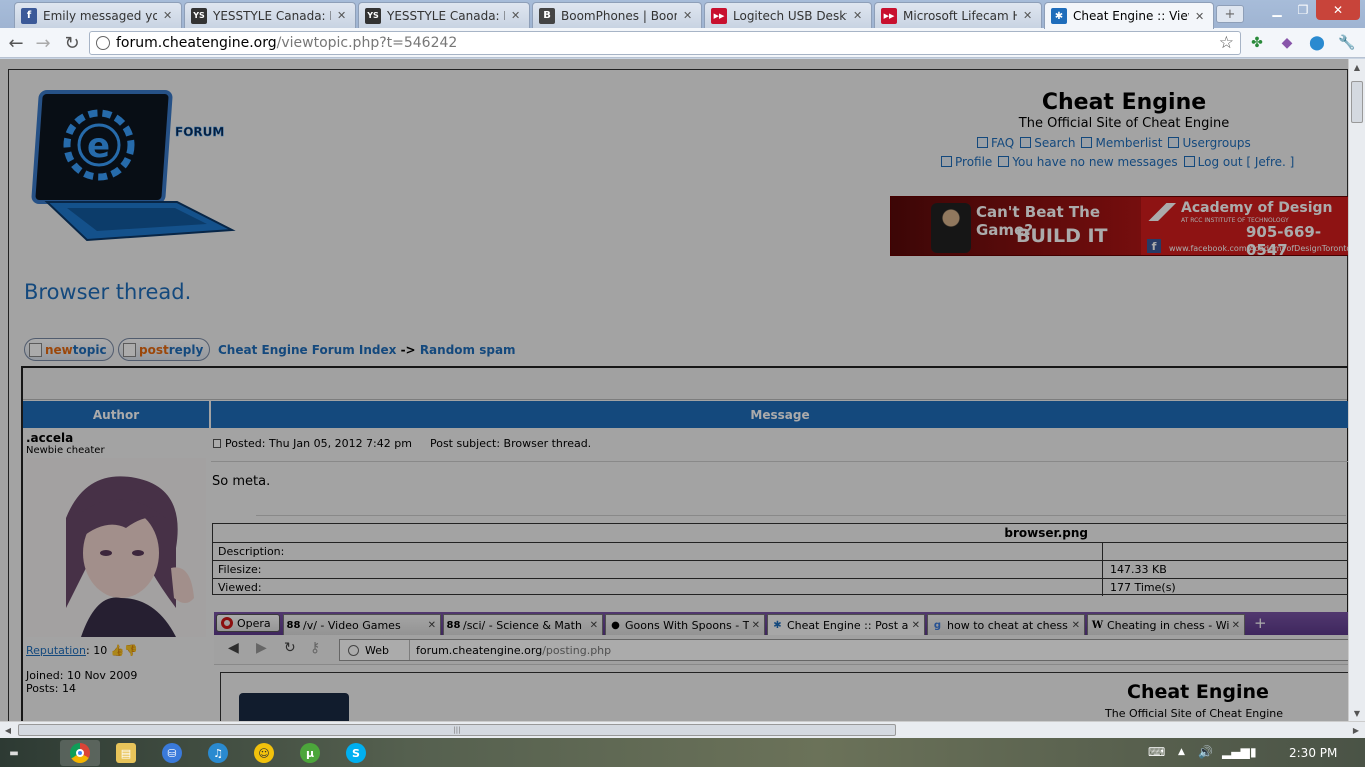  I want to click on tab-title: YESSTYLE Canada: Purple, so click(272, 15).